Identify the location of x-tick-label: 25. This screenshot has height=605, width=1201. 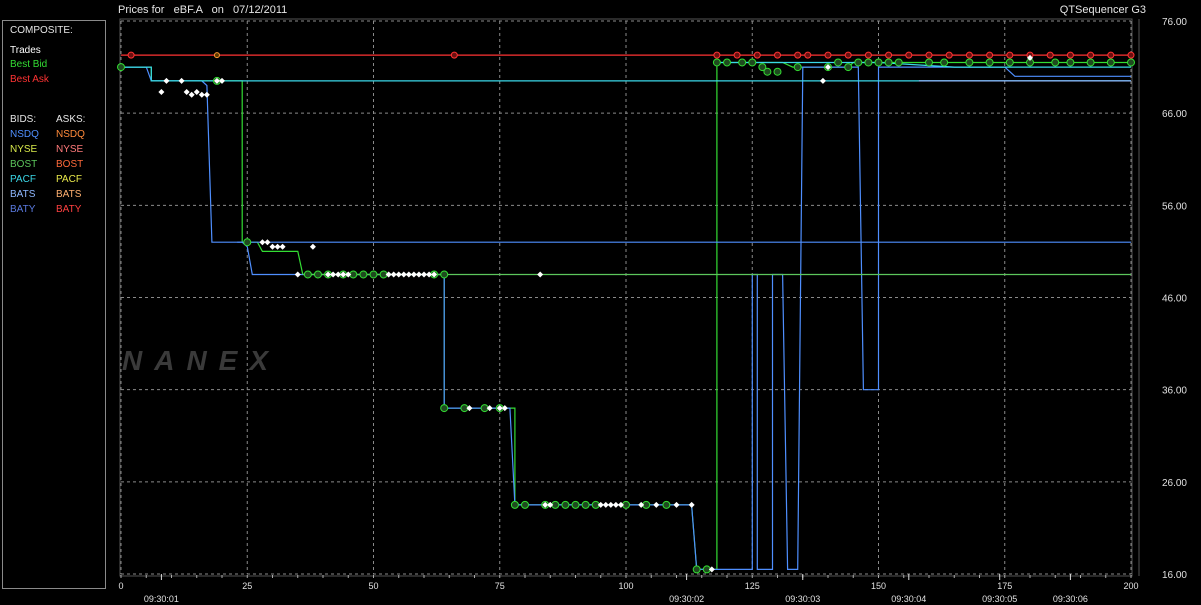
(247, 586).